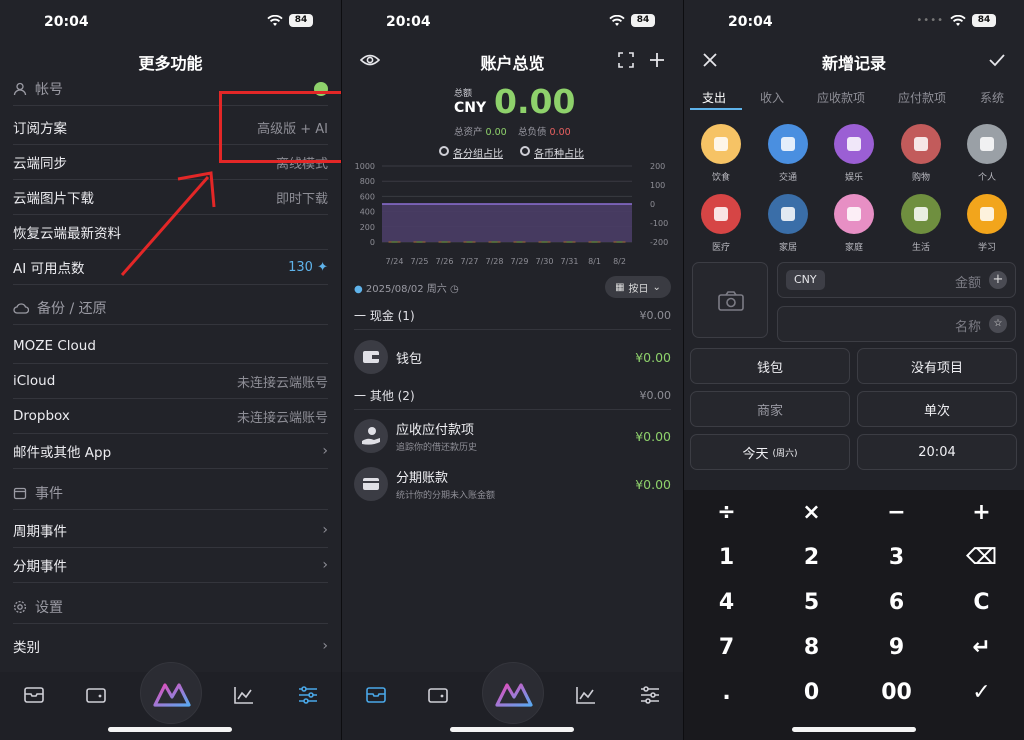 The image size is (1024, 740). I want to click on camera-icon, so click(731, 301).